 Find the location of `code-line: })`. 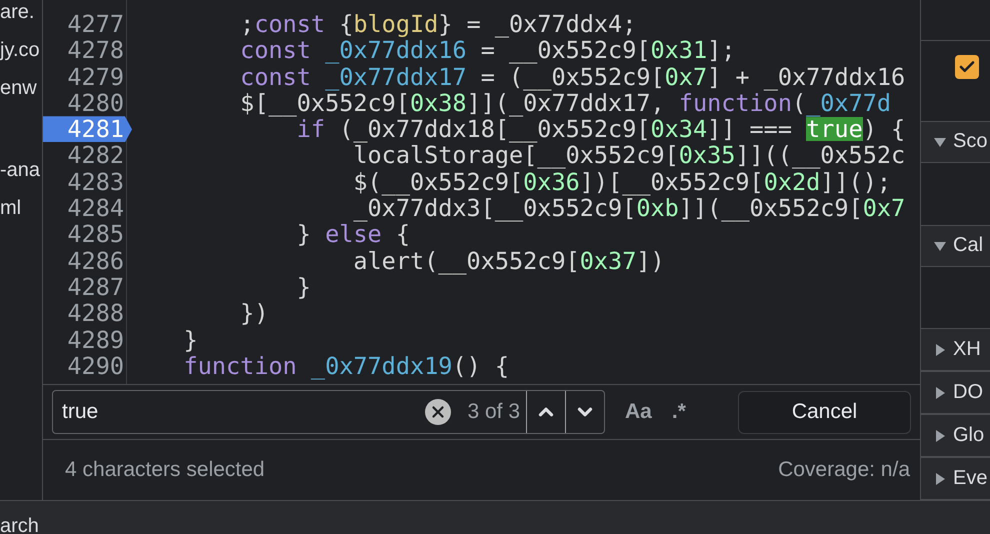

code-line: }) is located at coordinates (254, 313).